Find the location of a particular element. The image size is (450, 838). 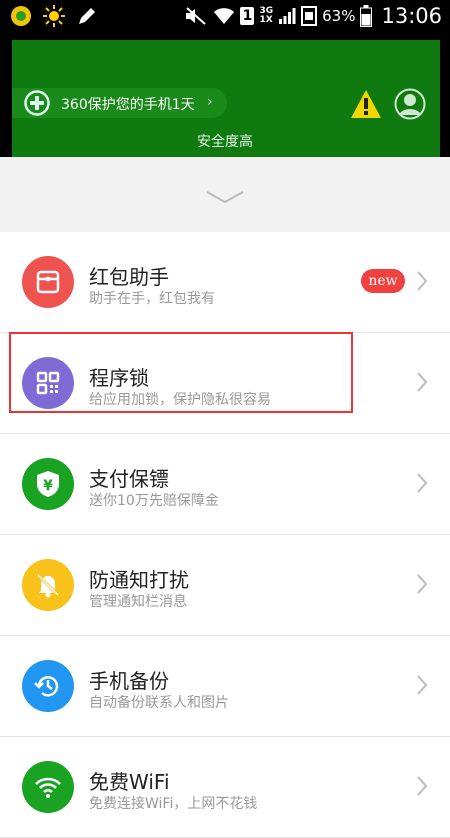

user-avatar-icon is located at coordinates (410, 104).